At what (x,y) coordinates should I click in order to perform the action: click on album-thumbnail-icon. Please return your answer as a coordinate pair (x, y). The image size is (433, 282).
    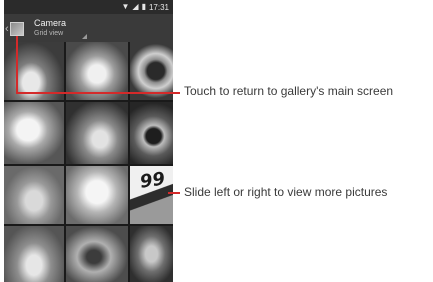
    Looking at the image, I should click on (16, 29).